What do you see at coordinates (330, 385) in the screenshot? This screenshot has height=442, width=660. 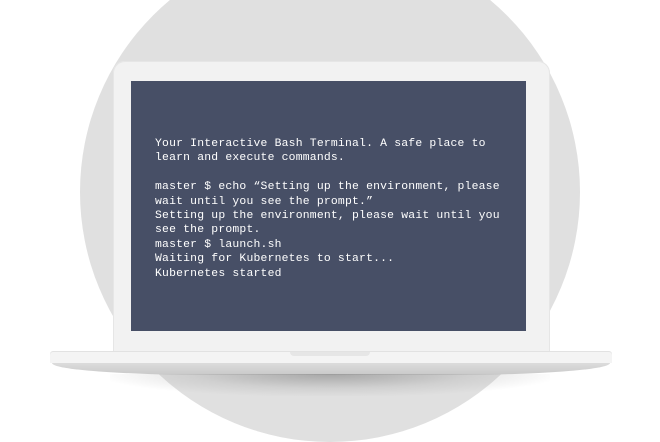 I see `laptop-shadow` at bounding box center [330, 385].